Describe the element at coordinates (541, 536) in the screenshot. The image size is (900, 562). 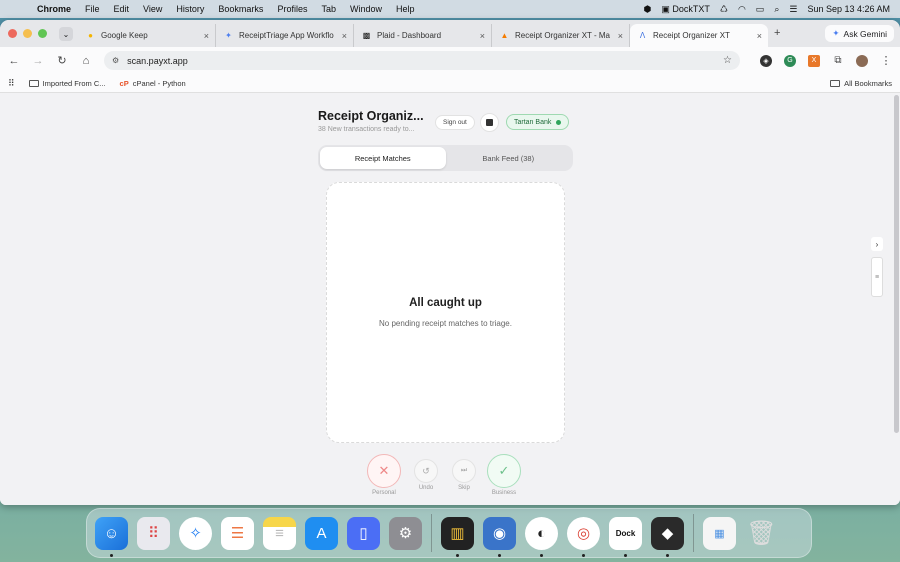
I see `panda-icon: ◐` at that location.